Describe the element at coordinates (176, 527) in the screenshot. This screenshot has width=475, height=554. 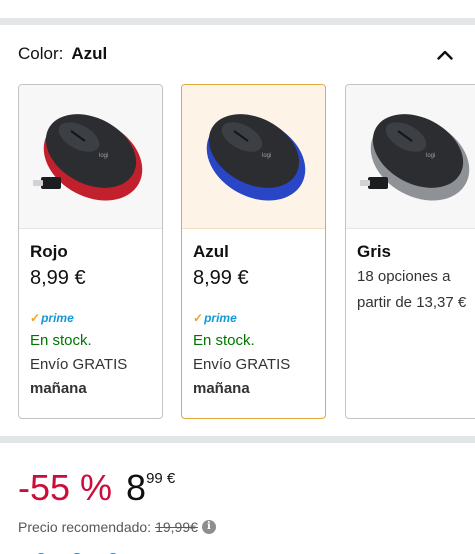
I see `recommended-price: 19,99€` at that location.